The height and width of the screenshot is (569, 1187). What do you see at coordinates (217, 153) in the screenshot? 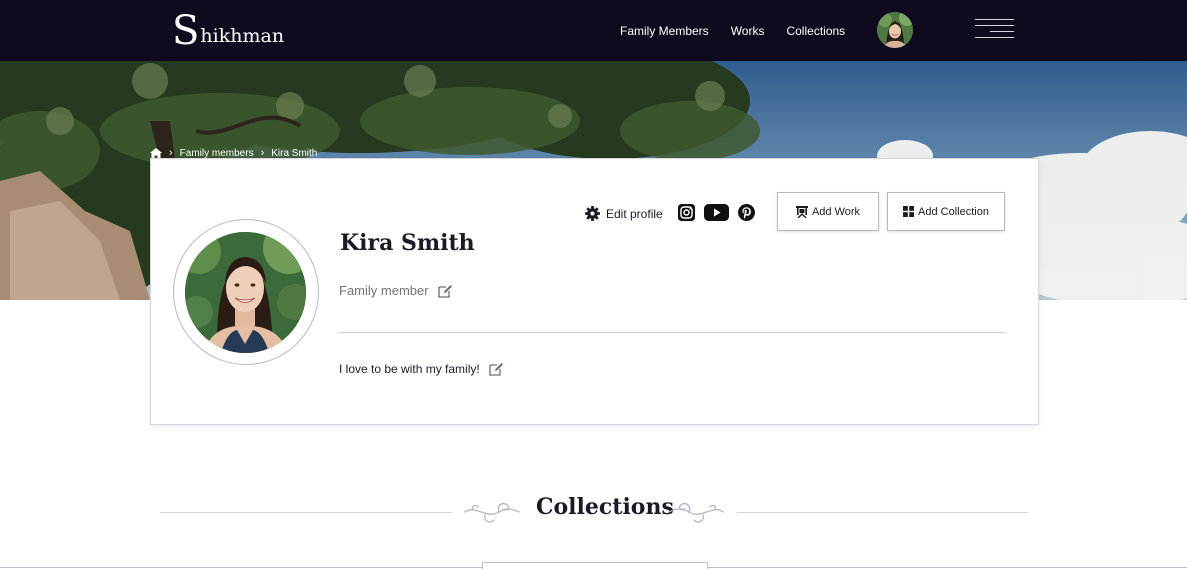
I see `breadcrumb-family-members: Family members` at bounding box center [217, 153].